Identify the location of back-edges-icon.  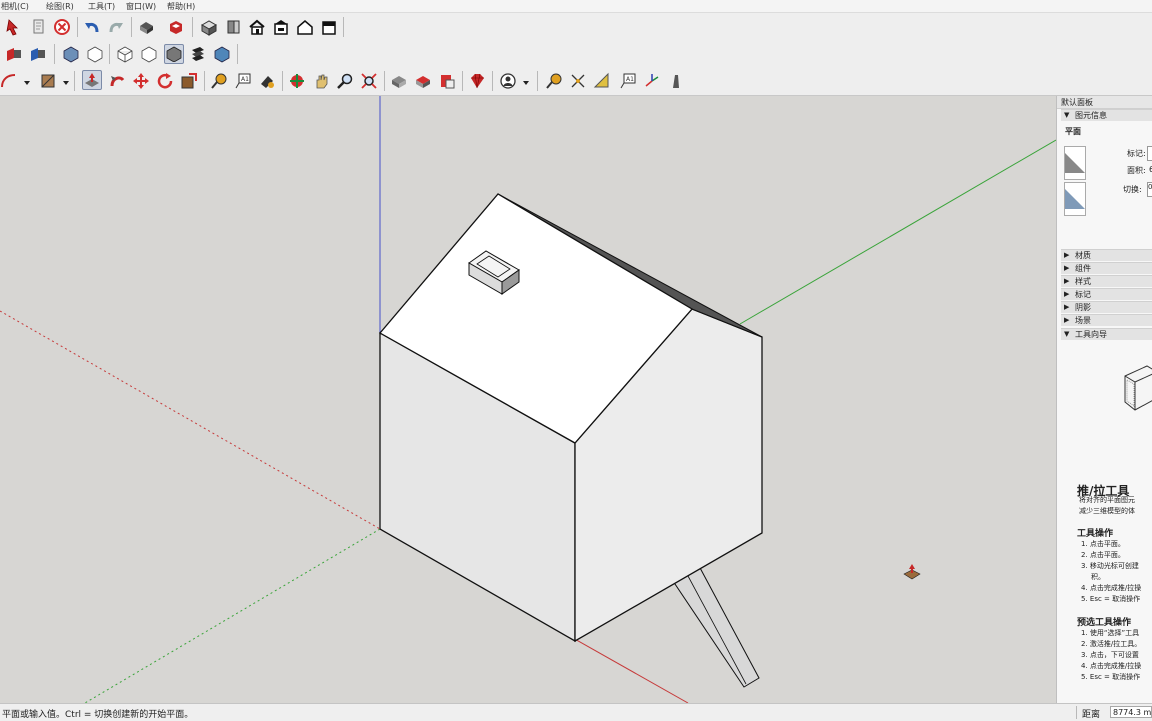
(222, 54).